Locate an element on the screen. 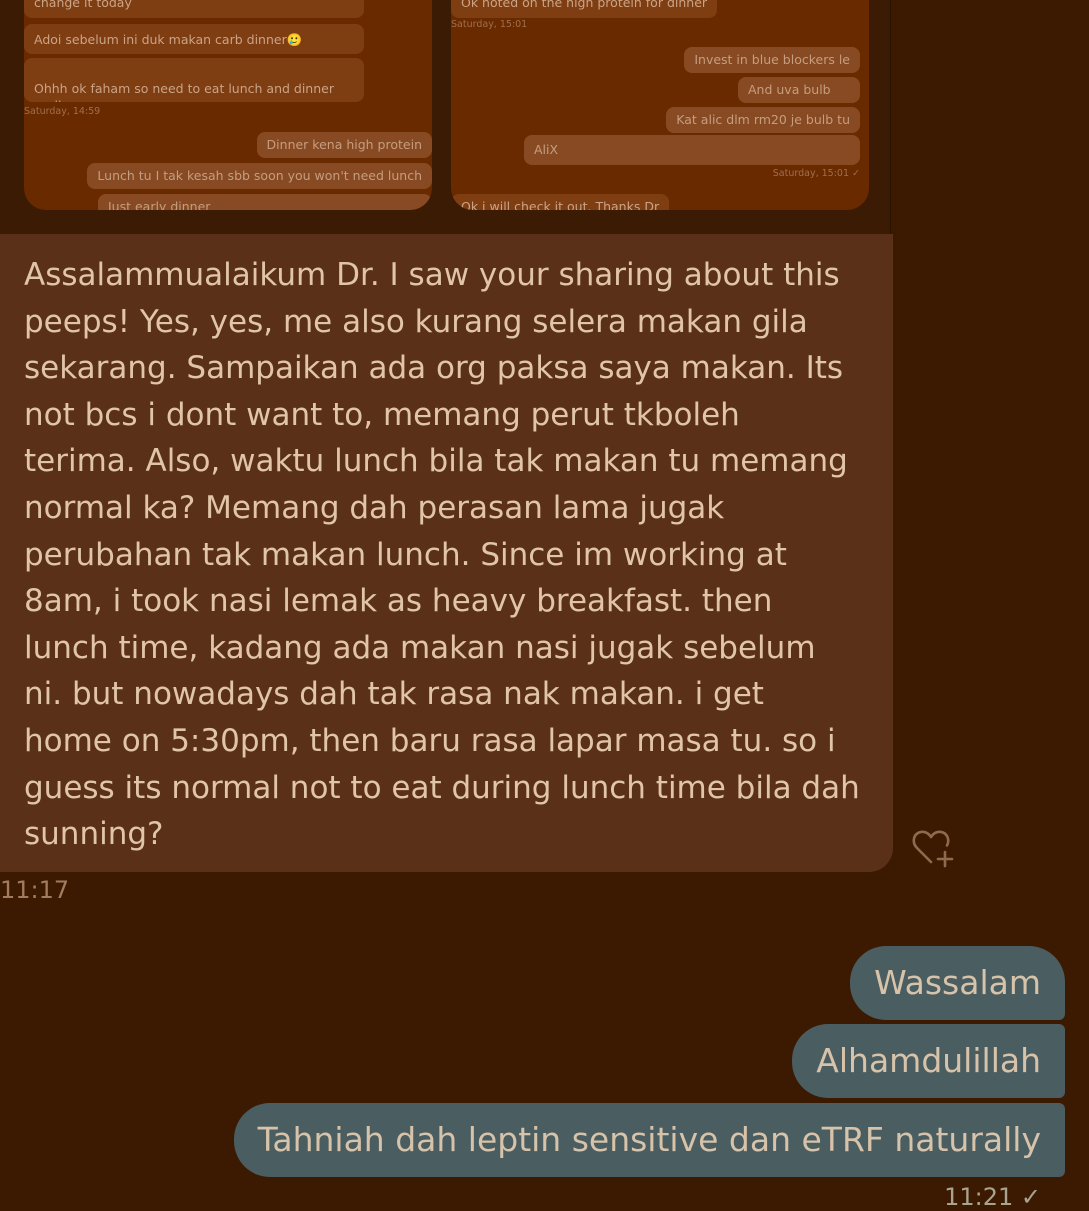 The width and height of the screenshot is (1089, 1211). mini-outgoing-bubble: Dinner kena high protein is located at coordinates (344, 145).